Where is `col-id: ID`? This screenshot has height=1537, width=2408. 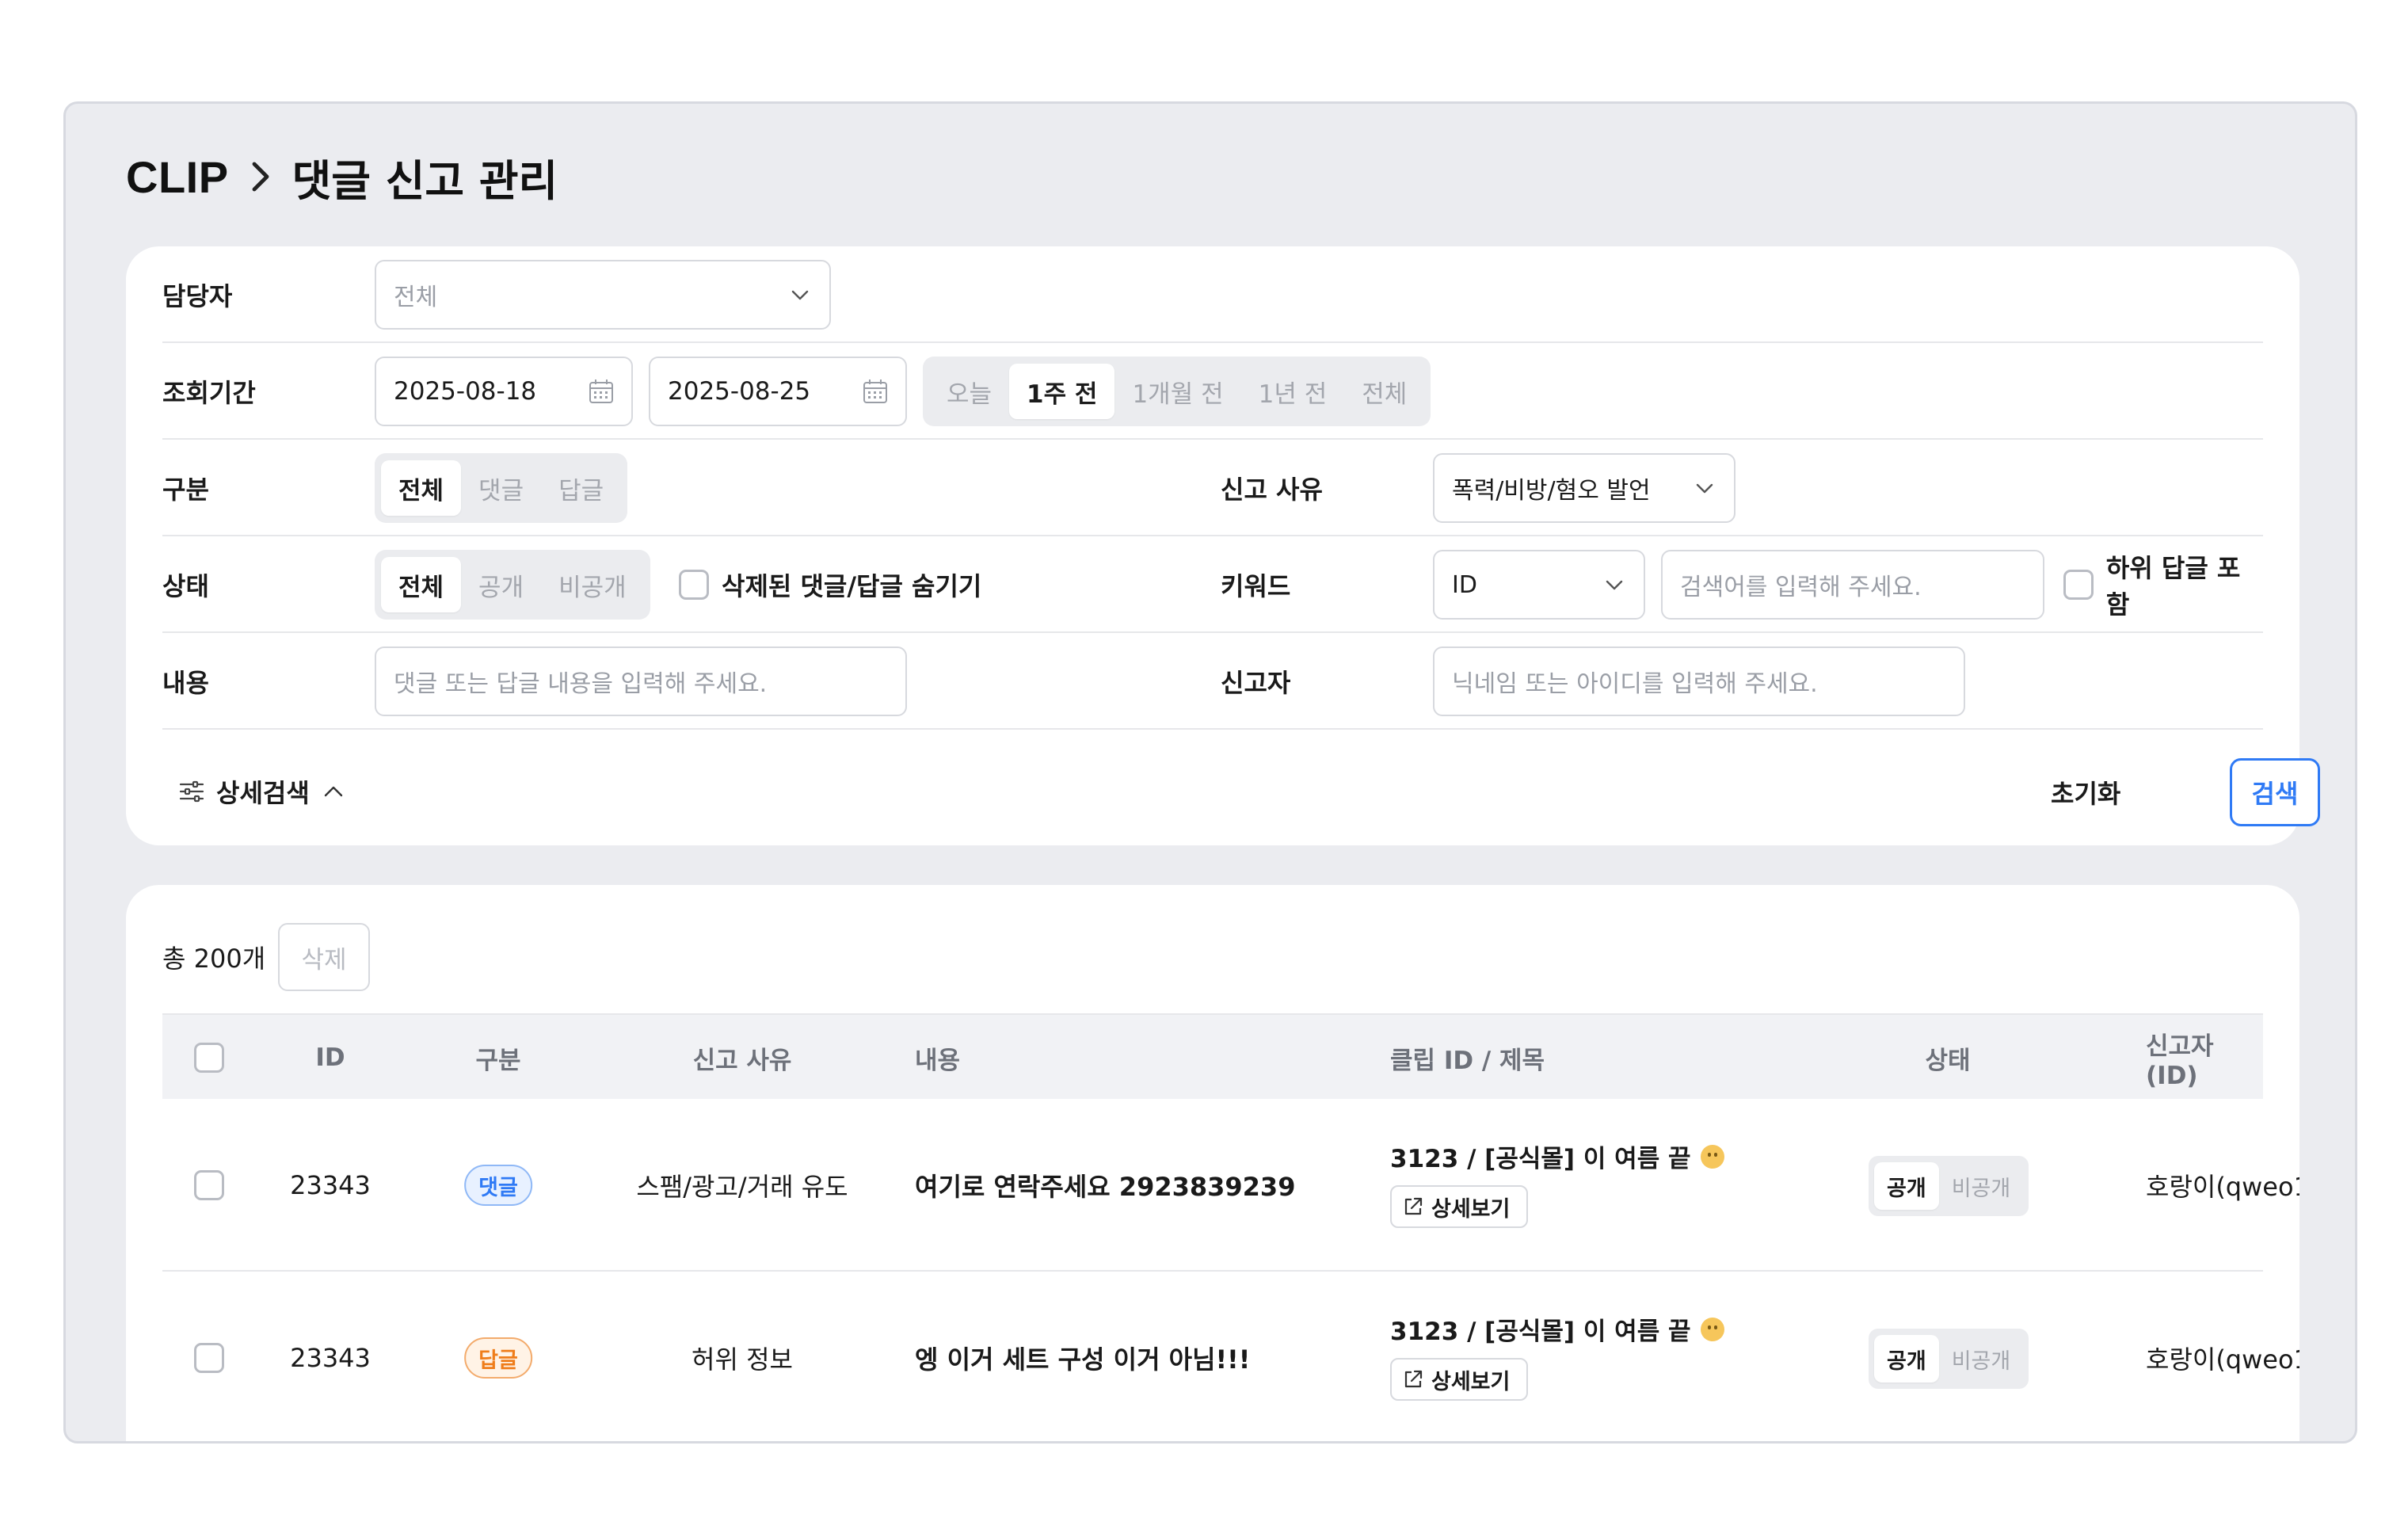
col-id: ID is located at coordinates (330, 1057).